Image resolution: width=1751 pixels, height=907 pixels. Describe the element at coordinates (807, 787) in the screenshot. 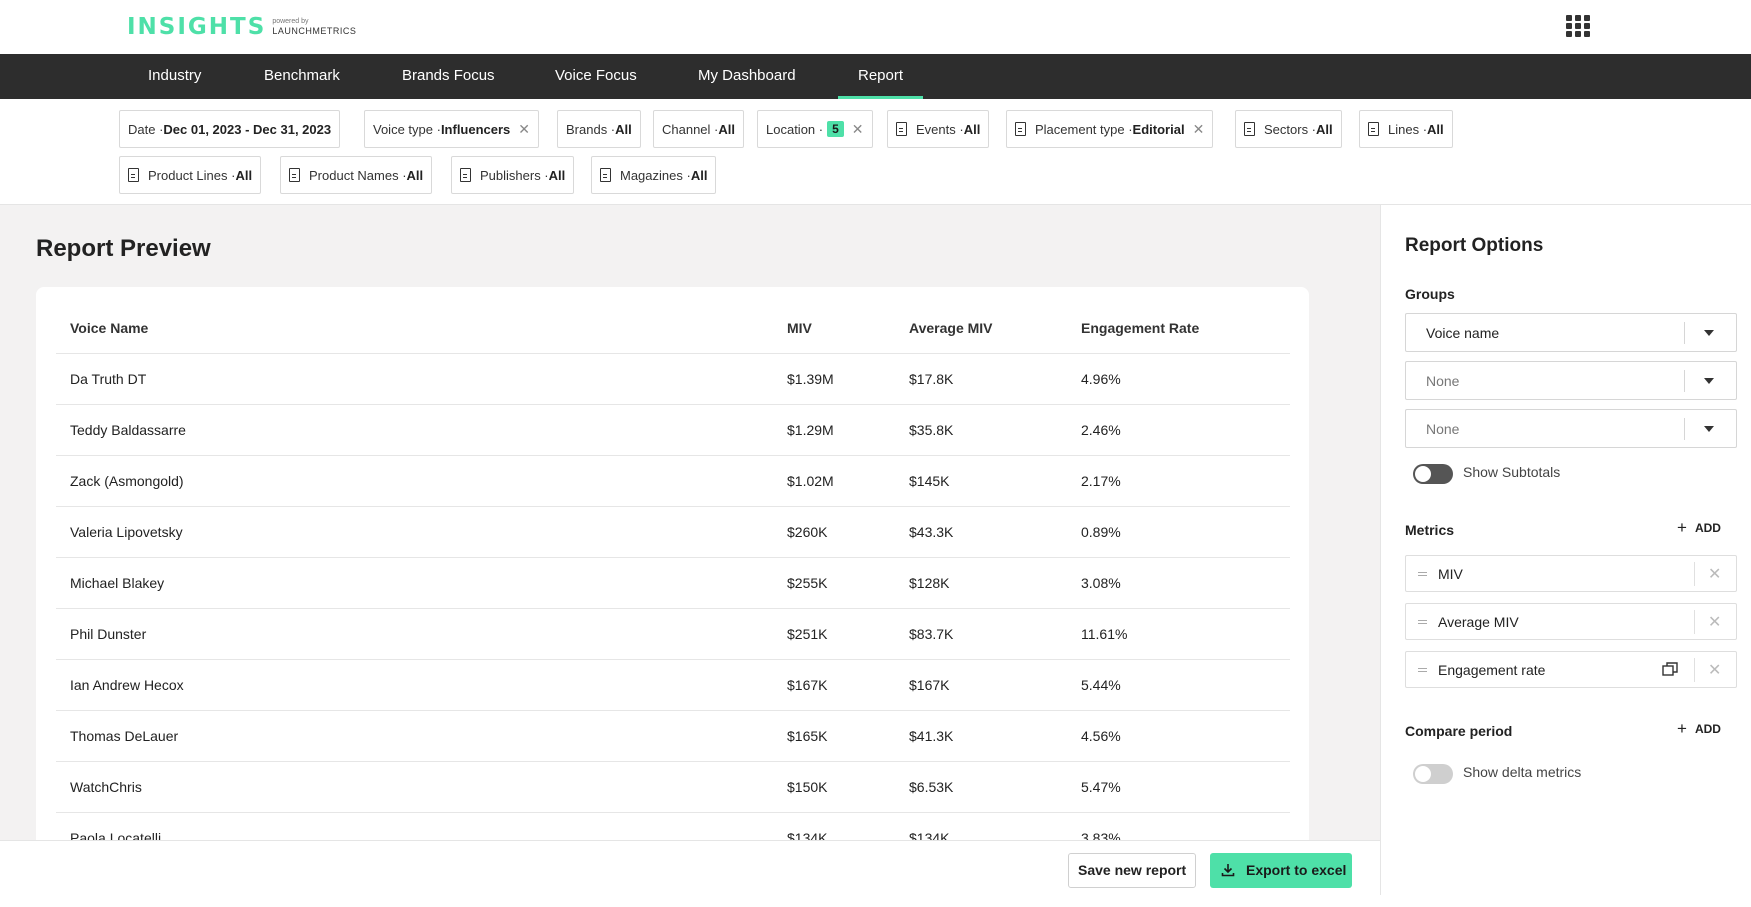

I see `cell-miv: $150K` at that location.